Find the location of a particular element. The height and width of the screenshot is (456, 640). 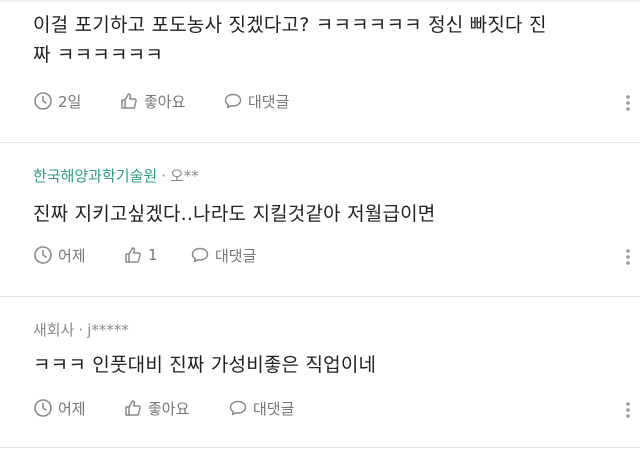

comment-meta: 새회사 · j***** is located at coordinates (81, 329).